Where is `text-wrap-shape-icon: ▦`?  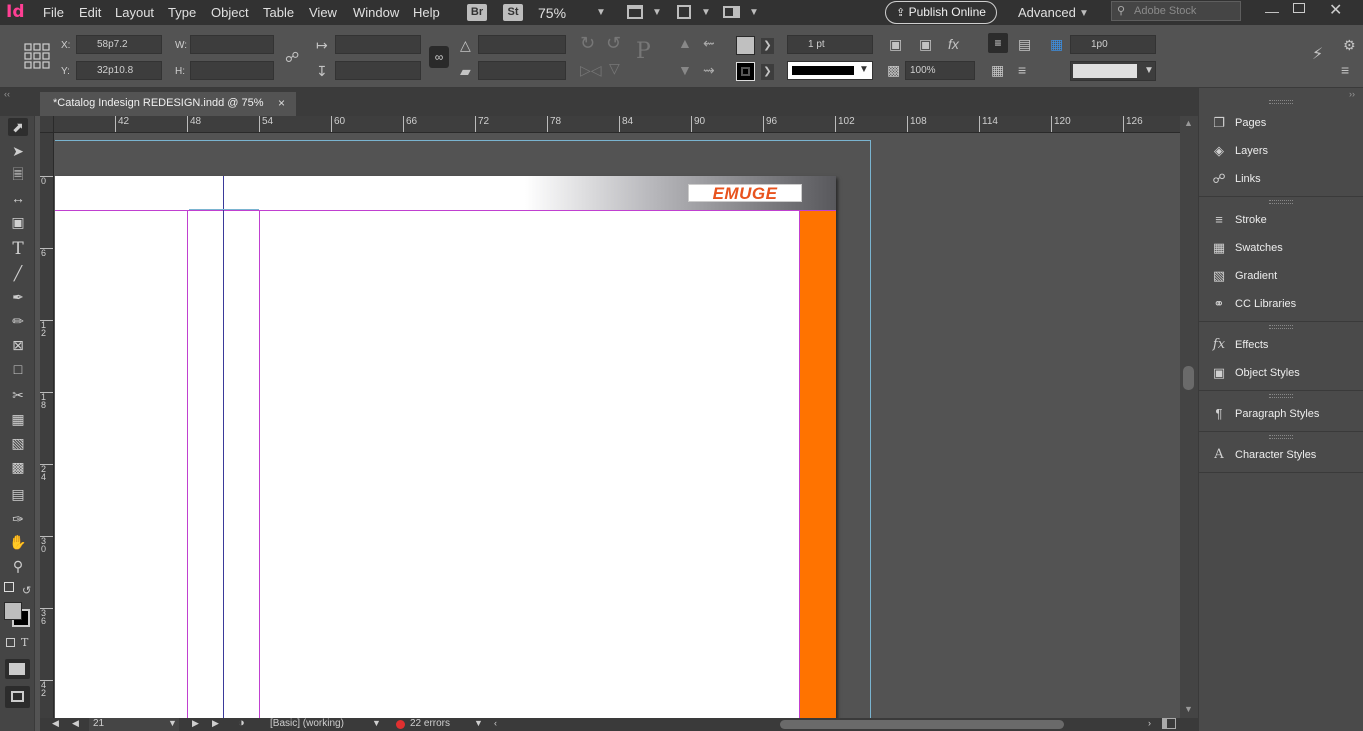 text-wrap-shape-icon: ▦ is located at coordinates (997, 70).